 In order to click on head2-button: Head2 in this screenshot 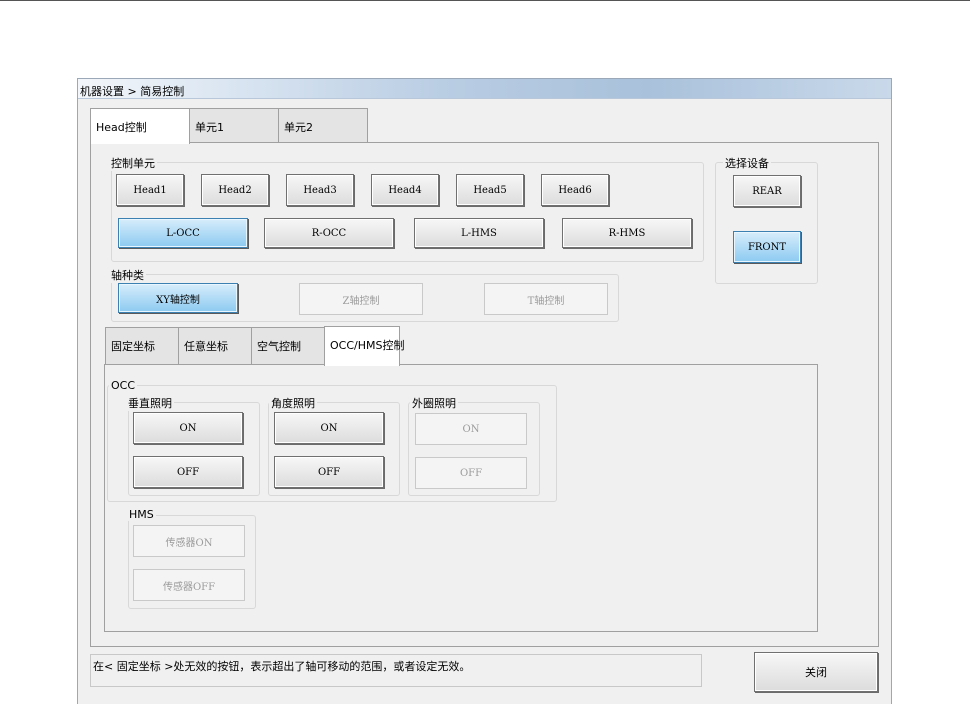, I will do `click(235, 190)`.